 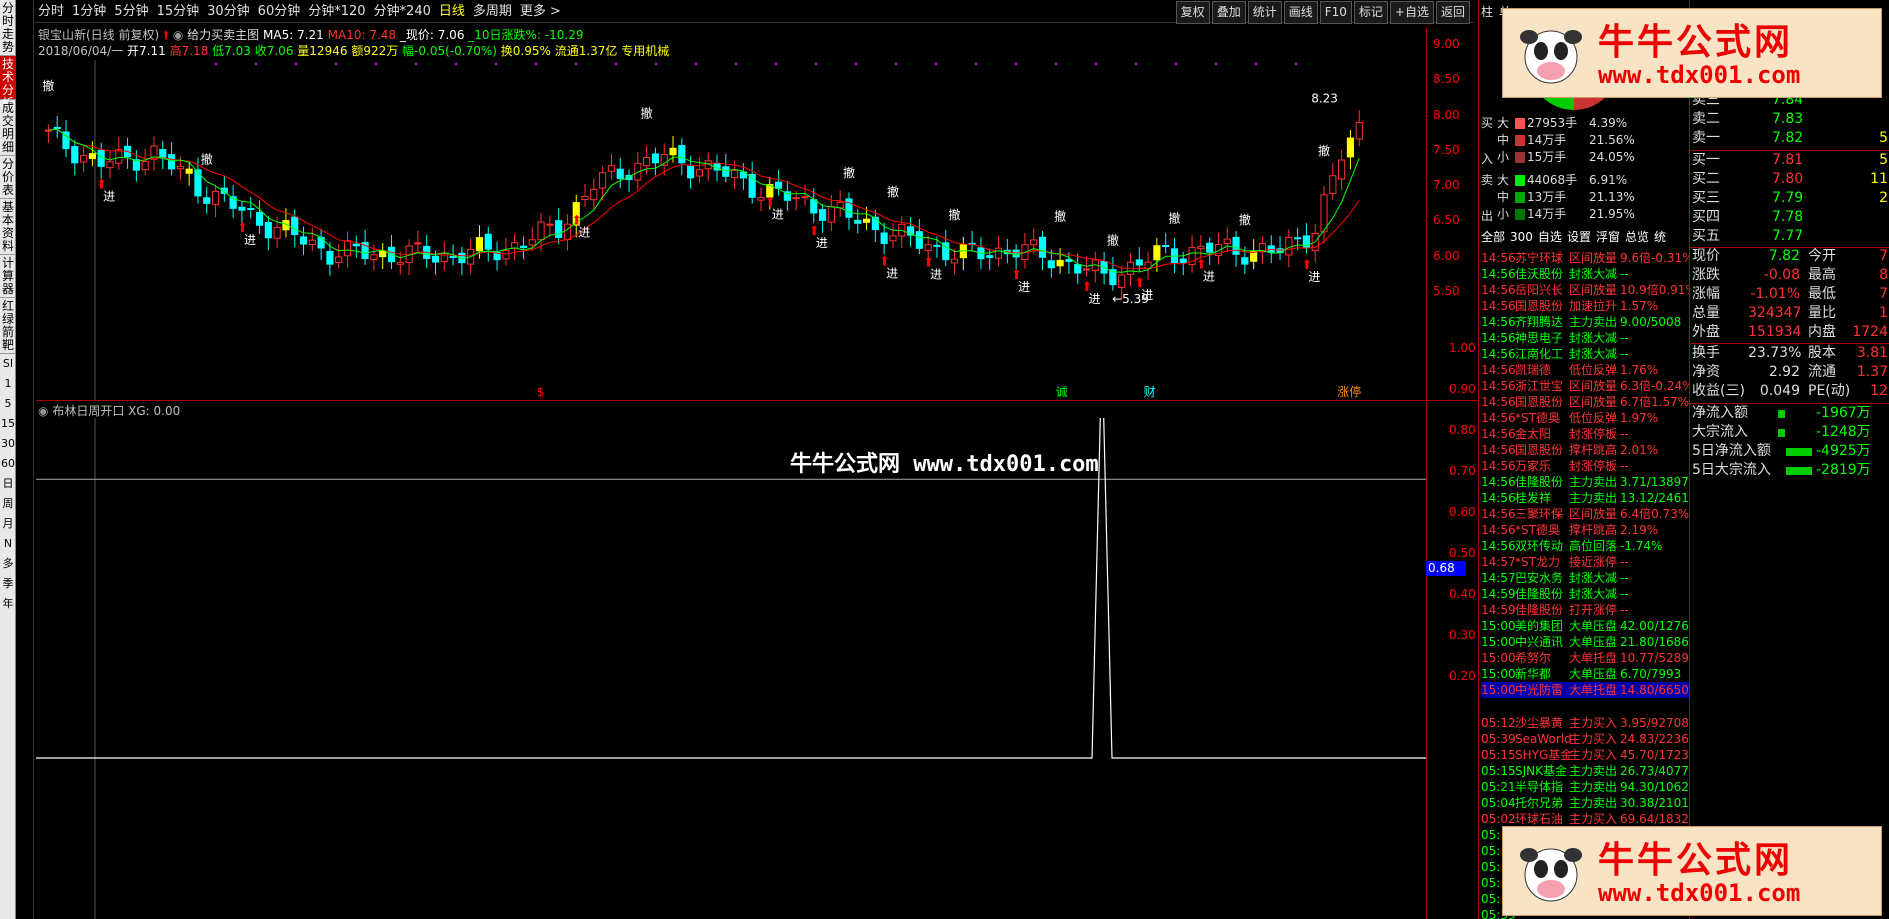 I want to click on radar-row: 14:56 佳隆股份 主力卖出 3.71/13897, so click(x=1585, y=482).